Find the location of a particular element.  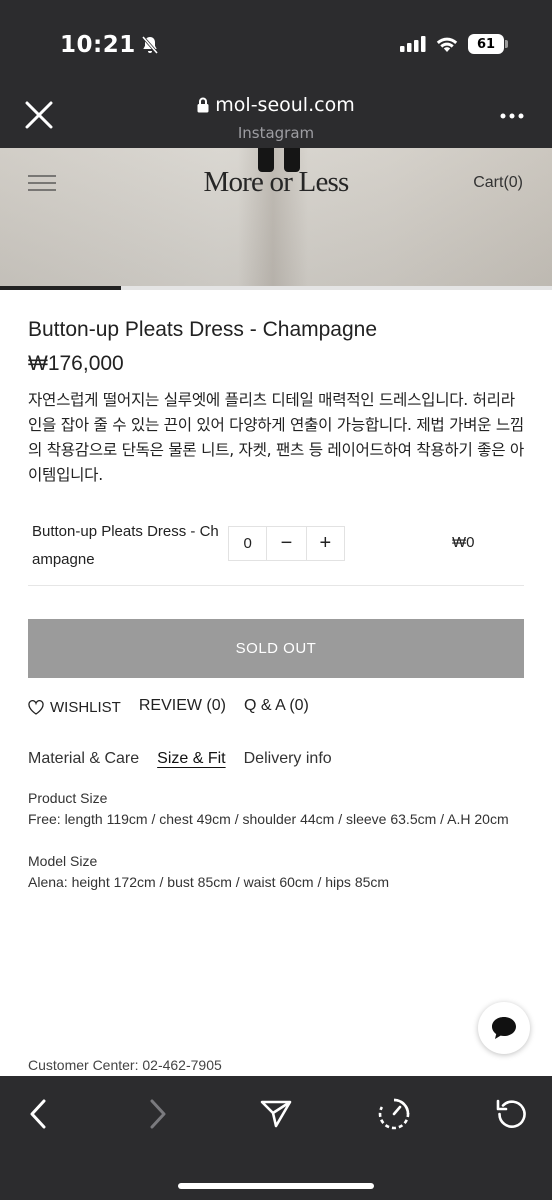

reload-button is located at coordinates (512, 1114).